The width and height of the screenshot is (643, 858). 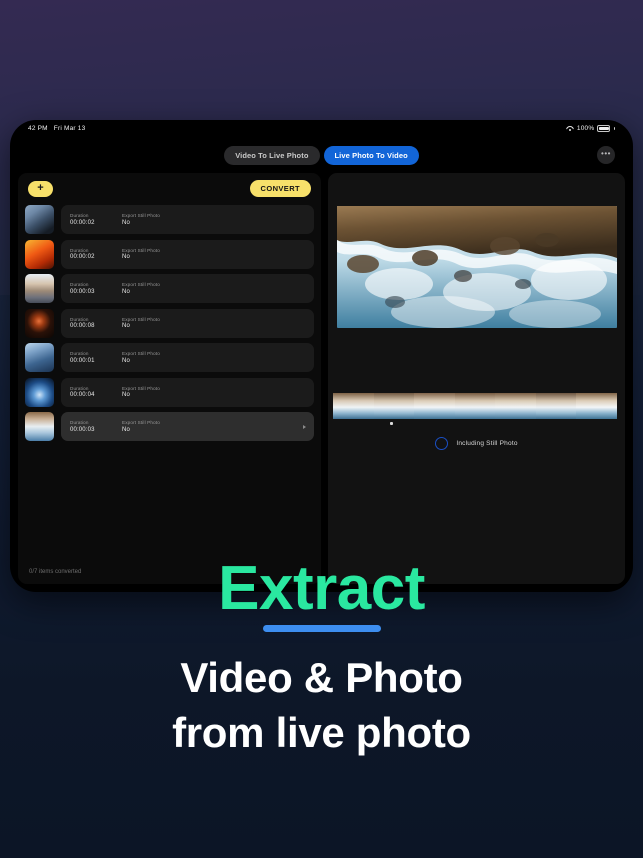 I want to click on status-bar-time: 42 PM, so click(x=38, y=128).